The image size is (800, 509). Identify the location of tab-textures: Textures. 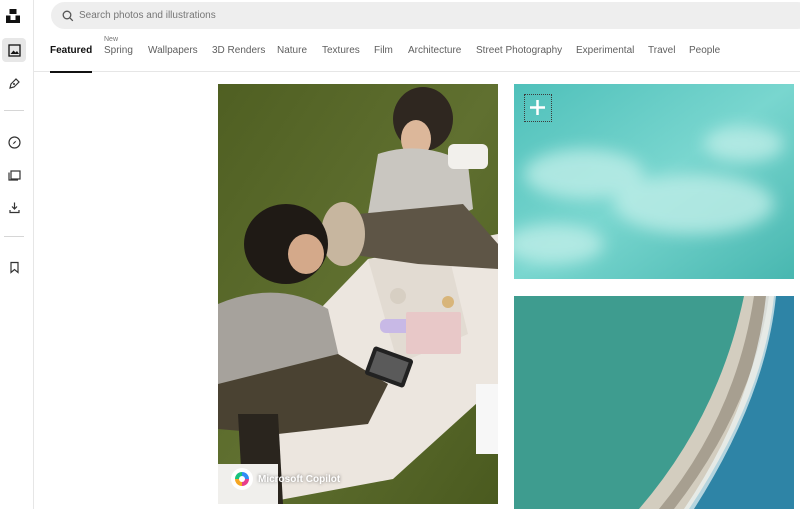
(341, 50).